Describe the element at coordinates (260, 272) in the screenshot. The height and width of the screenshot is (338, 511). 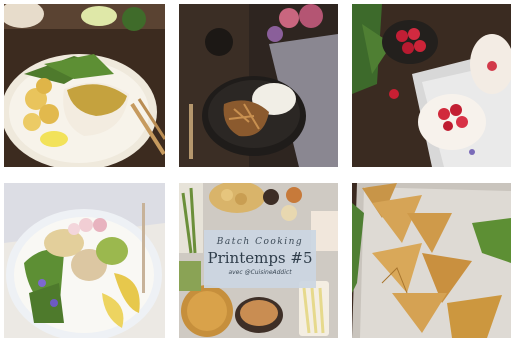
I see `overlay-line-3: avec @CuisineAddict` at that location.